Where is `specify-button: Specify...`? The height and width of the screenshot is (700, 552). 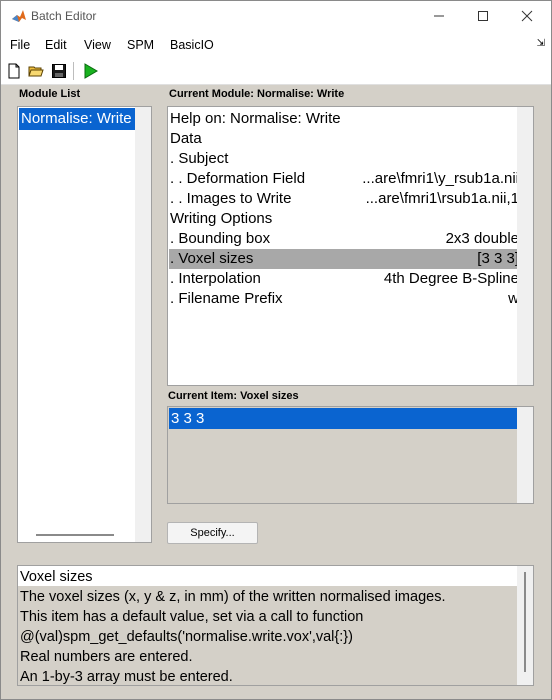 specify-button: Specify... is located at coordinates (212, 533).